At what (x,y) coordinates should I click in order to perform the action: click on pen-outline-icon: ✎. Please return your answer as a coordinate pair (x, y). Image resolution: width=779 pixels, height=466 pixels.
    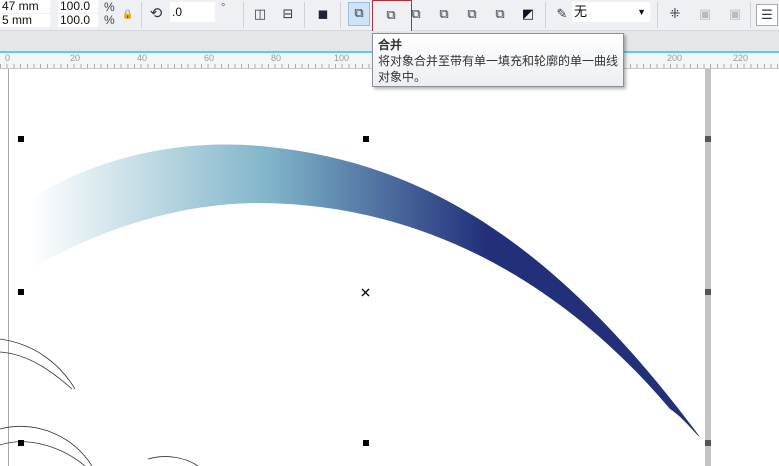
    Looking at the image, I should click on (562, 13).